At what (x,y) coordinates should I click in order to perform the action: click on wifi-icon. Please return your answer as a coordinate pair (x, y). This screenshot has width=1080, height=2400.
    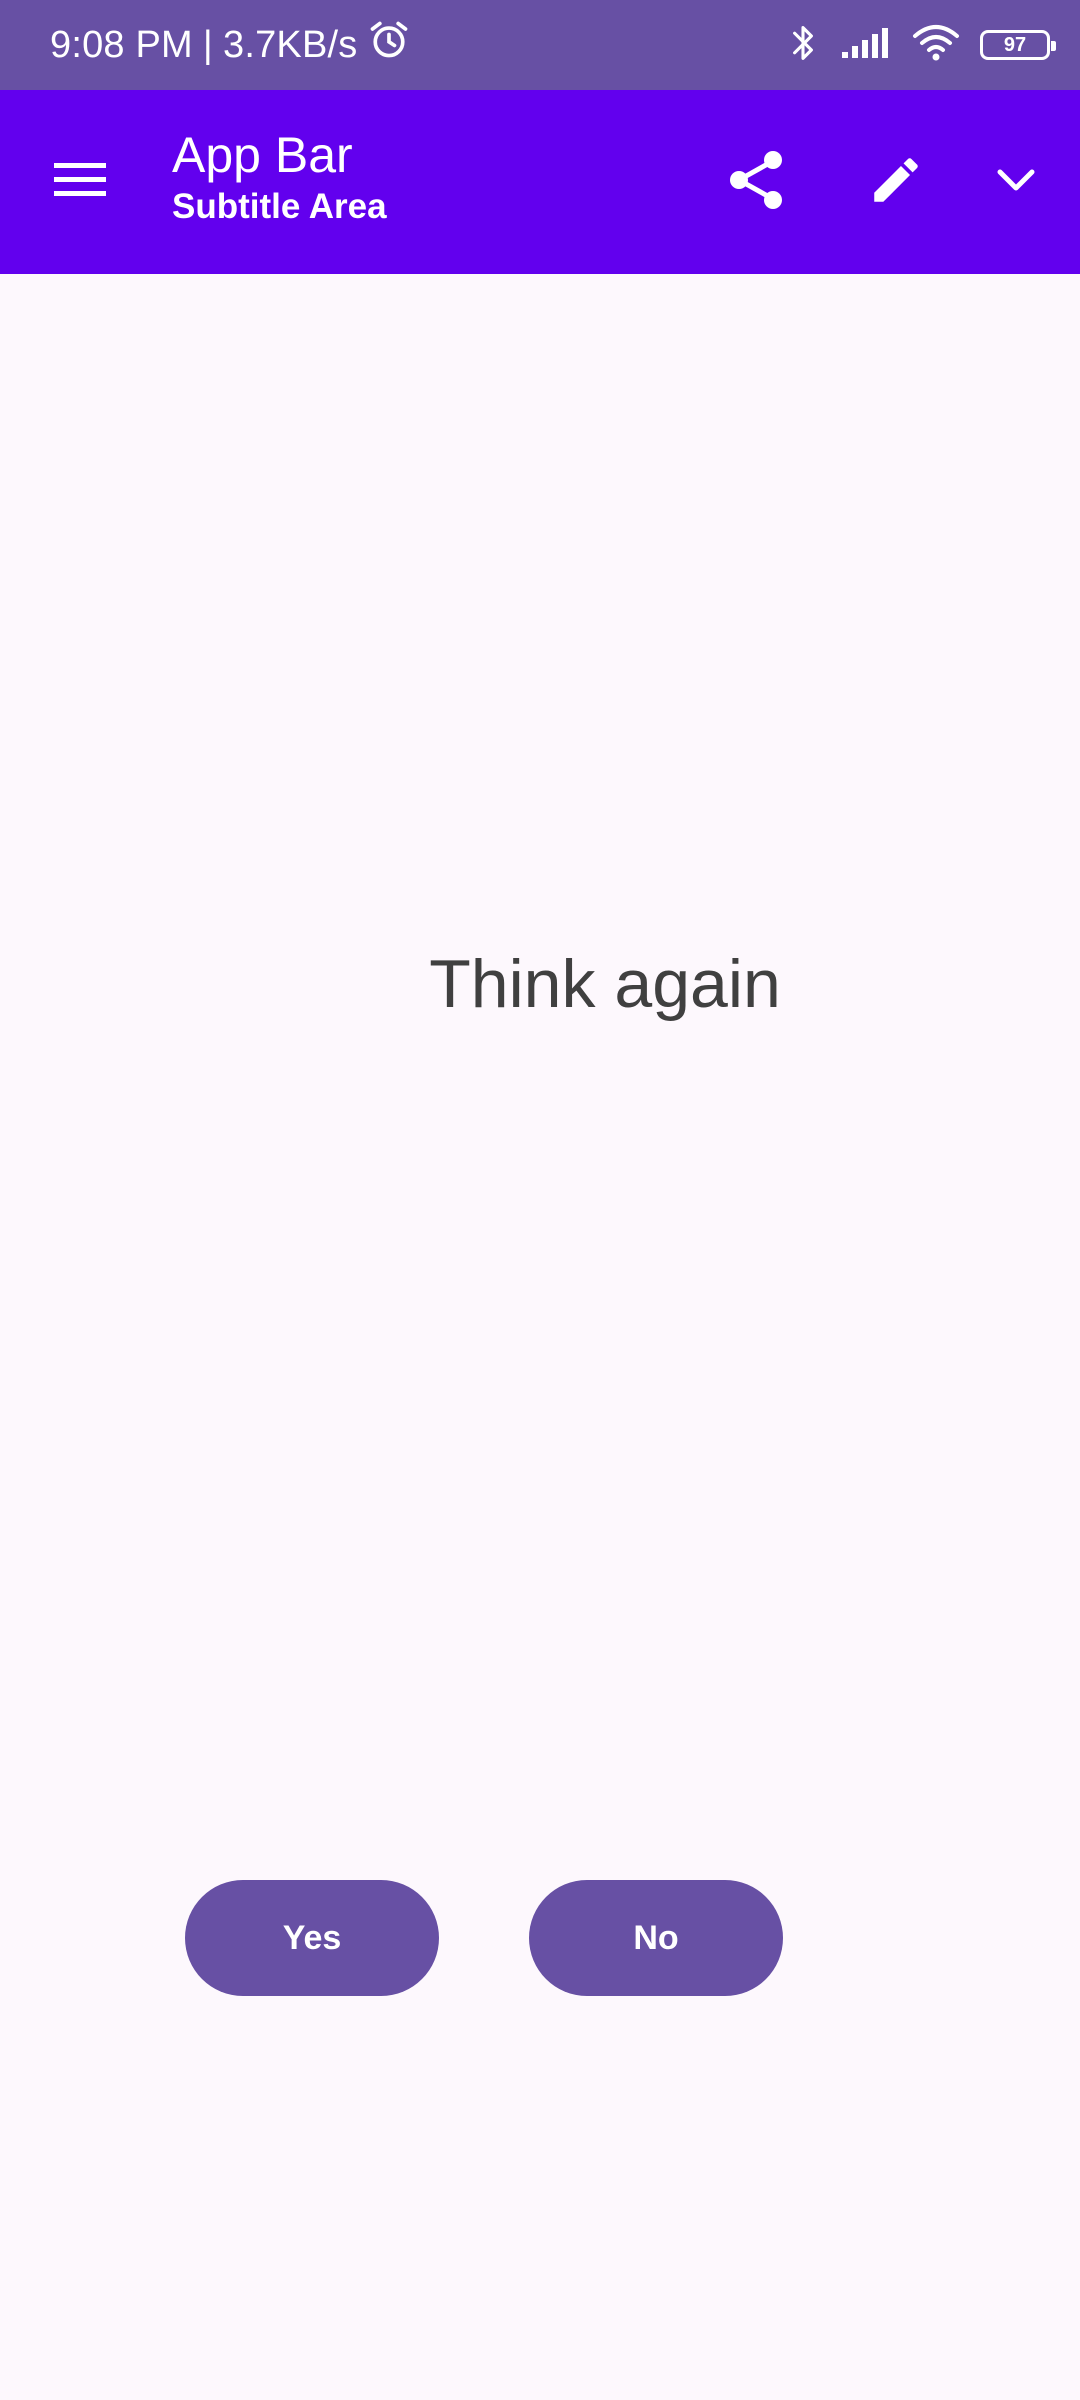
    Looking at the image, I should click on (936, 45).